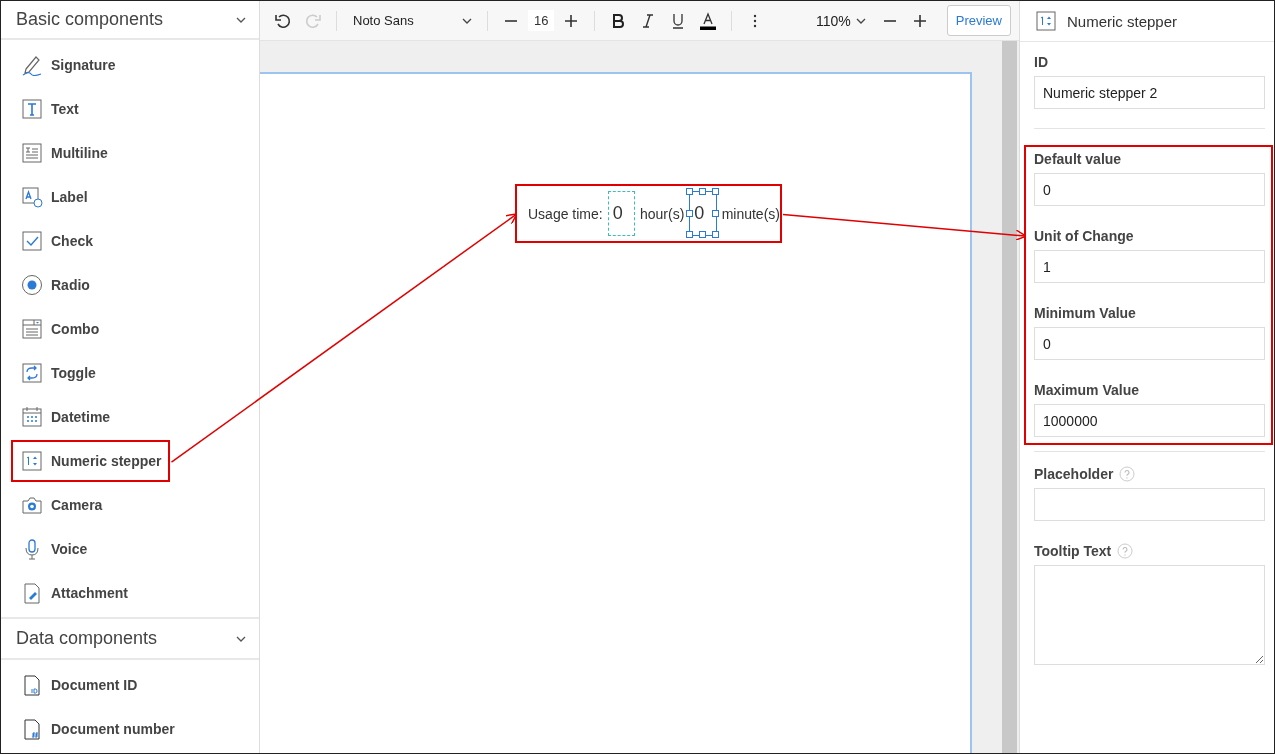 The height and width of the screenshot is (754, 1275). I want to click on component-item: Check, so click(57, 241).